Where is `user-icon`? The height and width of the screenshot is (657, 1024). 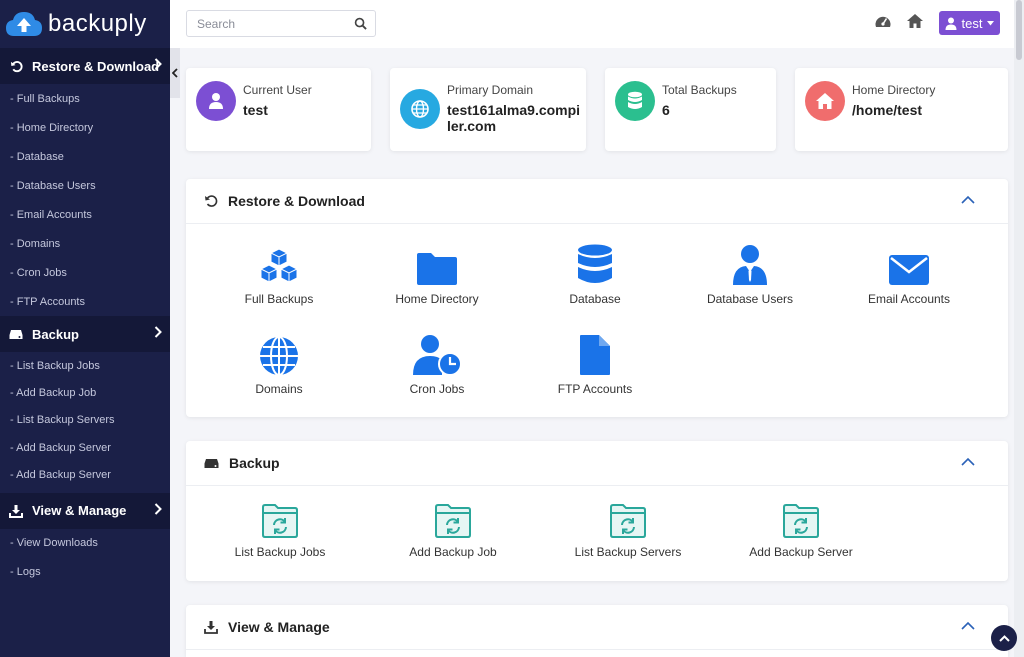 user-icon is located at coordinates (951, 23).